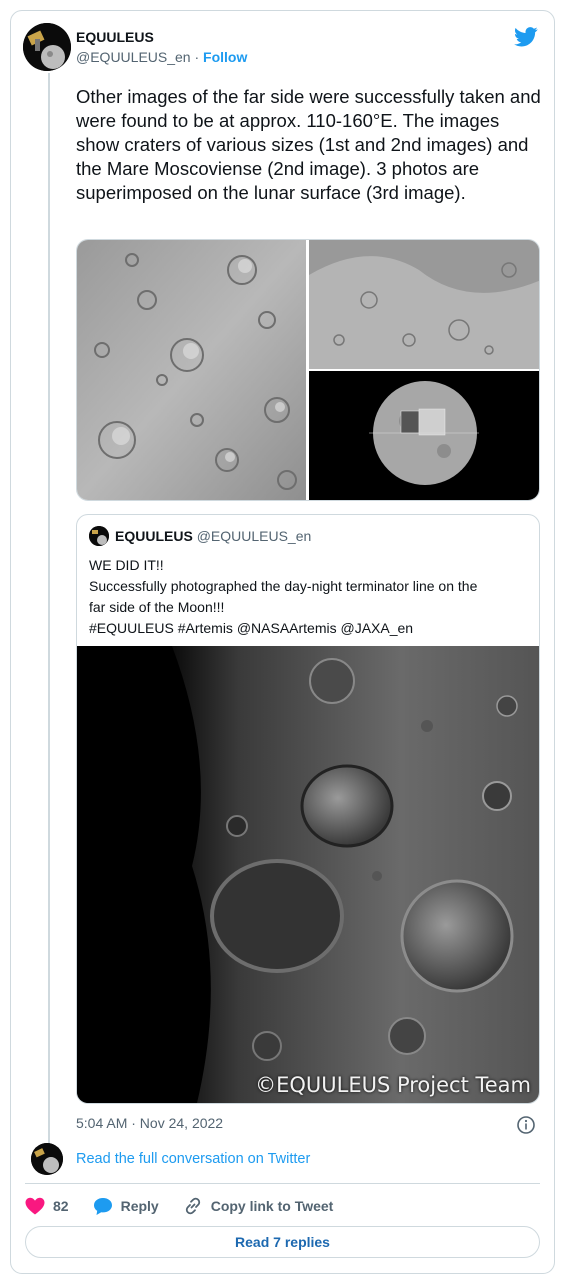 Image resolution: width=565 pixels, height=1284 pixels. I want to click on action-bar: 82 Reply Copy link to Tweet, so click(191, 1206).